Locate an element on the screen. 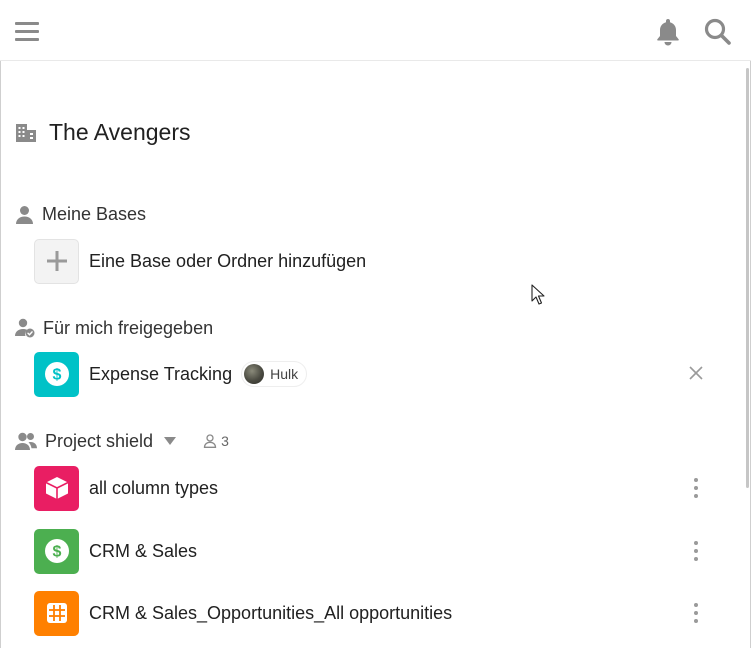 Image resolution: width=751 pixels, height=648 pixels. base-name: CRM & Sales is located at coordinates (143, 551).